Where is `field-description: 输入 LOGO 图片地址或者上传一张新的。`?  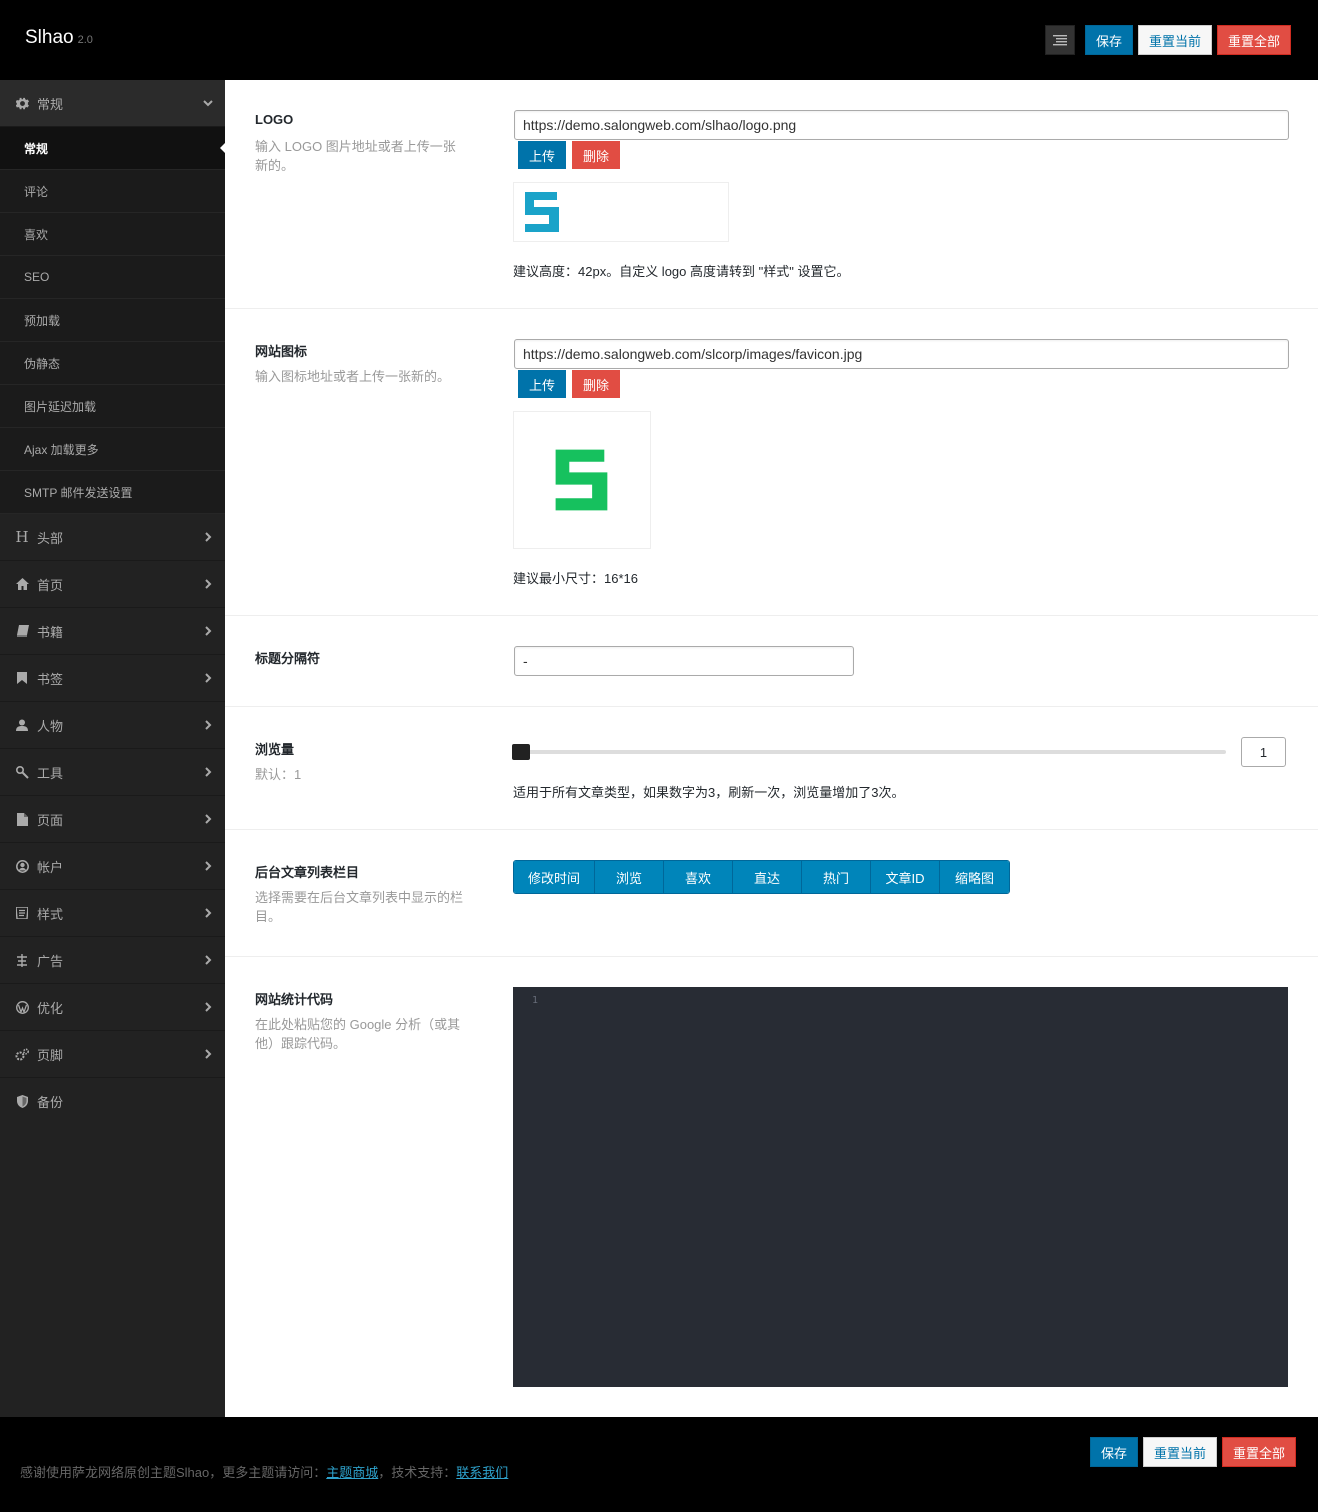
field-description: 输入 LOGO 图片地址或者上传一张新的。 is located at coordinates (355, 156).